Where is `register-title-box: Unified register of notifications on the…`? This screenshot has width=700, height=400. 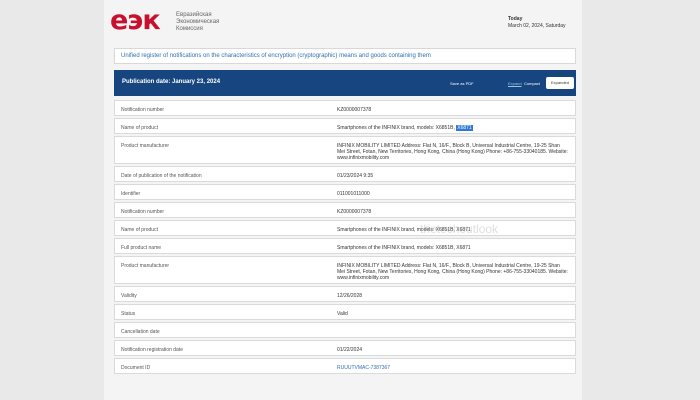 register-title-box: Unified register of notifications on the… is located at coordinates (345, 56).